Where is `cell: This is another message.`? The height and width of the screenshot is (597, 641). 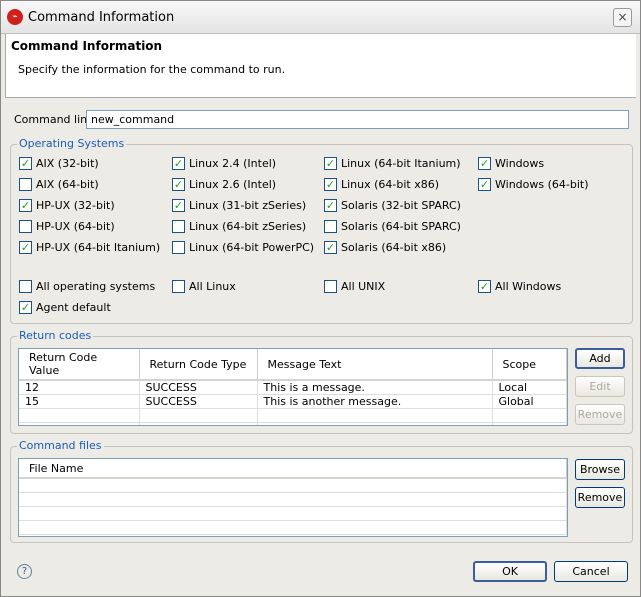
cell: This is another message. is located at coordinates (375, 401).